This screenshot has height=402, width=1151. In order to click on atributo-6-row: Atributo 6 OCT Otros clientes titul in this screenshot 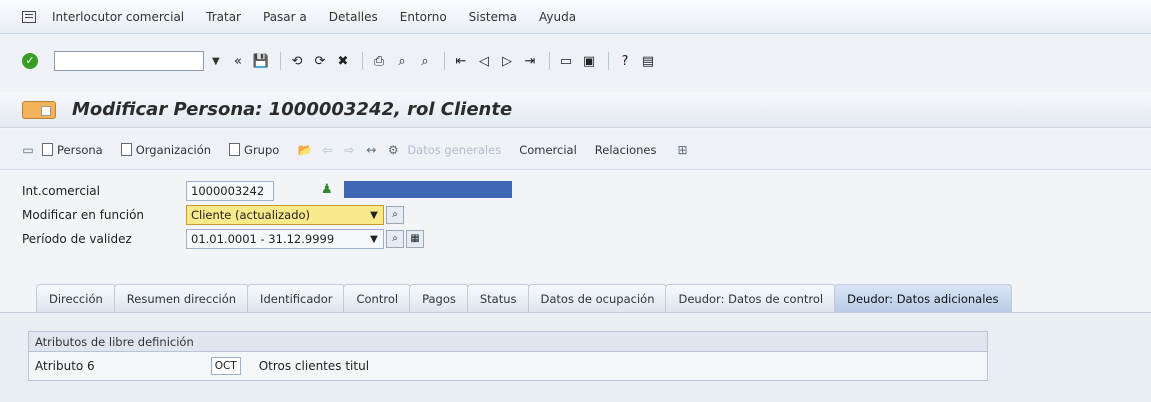, I will do `click(508, 366)`.